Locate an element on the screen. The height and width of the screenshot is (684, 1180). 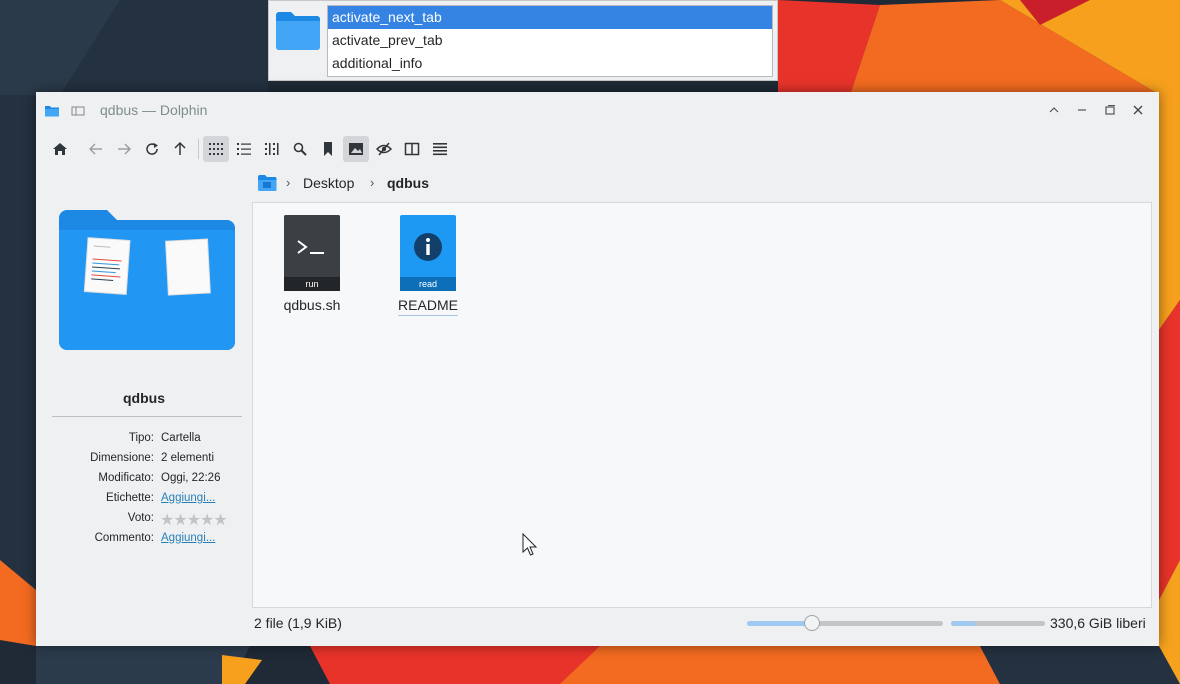
file-name: README is located at coordinates (428, 306).